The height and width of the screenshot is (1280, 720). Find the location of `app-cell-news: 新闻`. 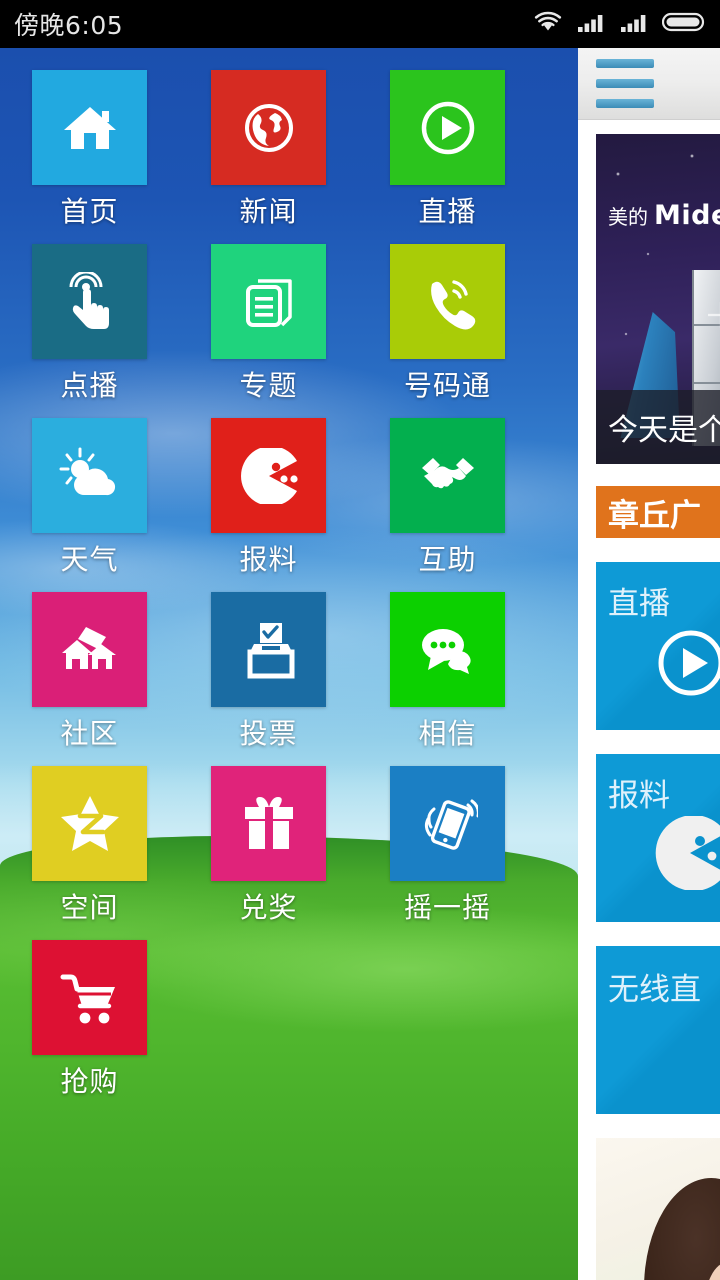

app-cell-news: 新闻 is located at coordinates (268, 148).